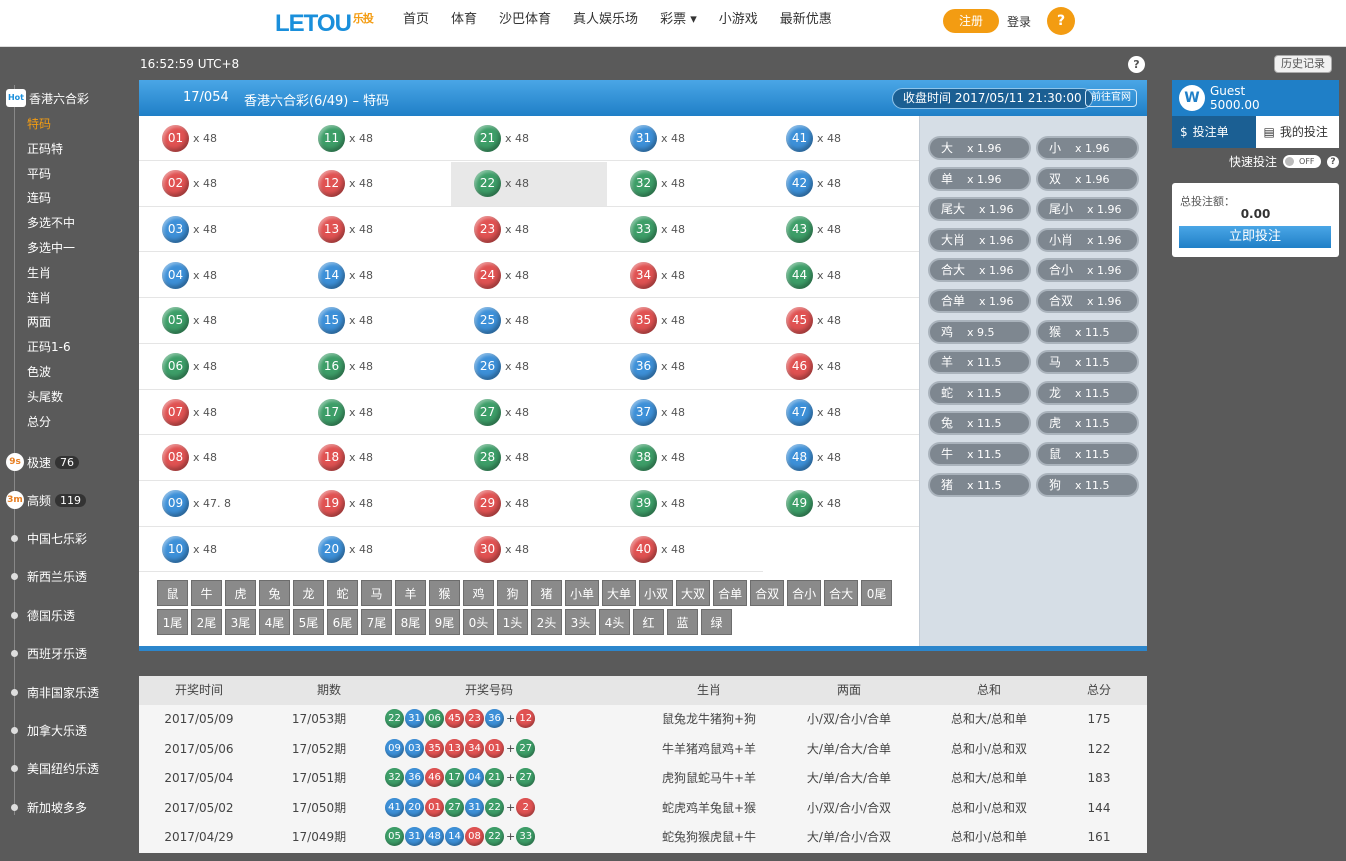 The height and width of the screenshot is (861, 1346). What do you see at coordinates (240, 622) in the screenshot?
I see `quick-pick-chip: 3尾` at bounding box center [240, 622].